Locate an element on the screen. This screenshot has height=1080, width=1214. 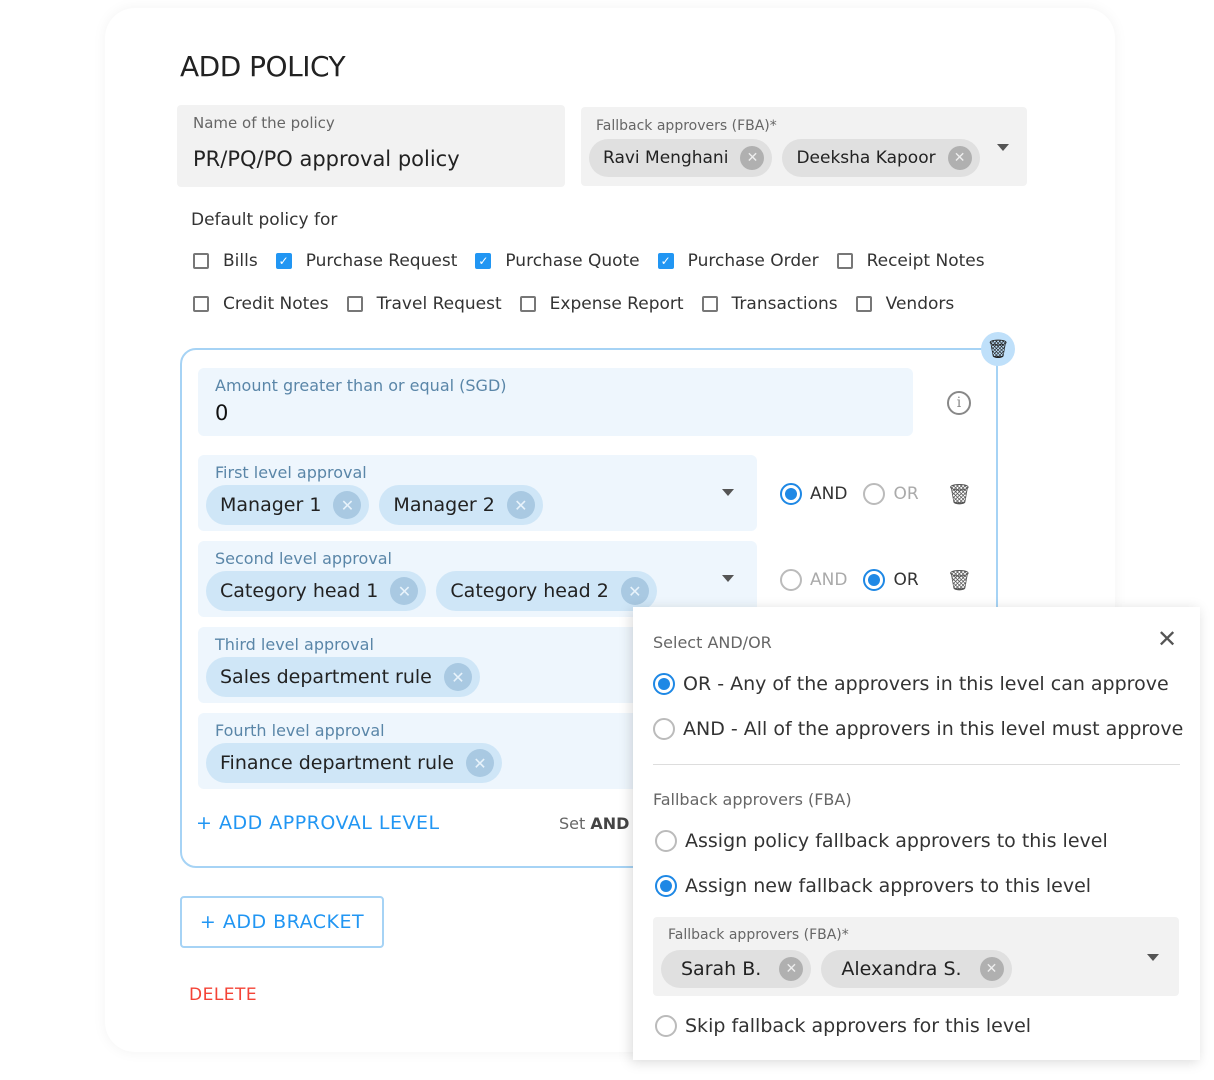
checkbox-label: Purchase Quote is located at coordinates (572, 261).